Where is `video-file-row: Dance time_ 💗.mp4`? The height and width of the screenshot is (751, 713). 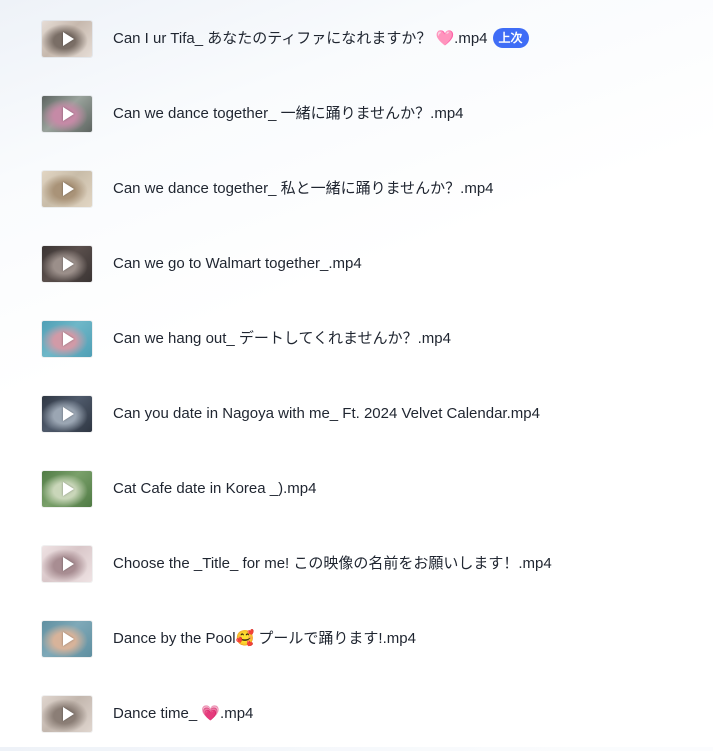 video-file-row: Dance time_ 💗.mp4 is located at coordinates (356, 713).